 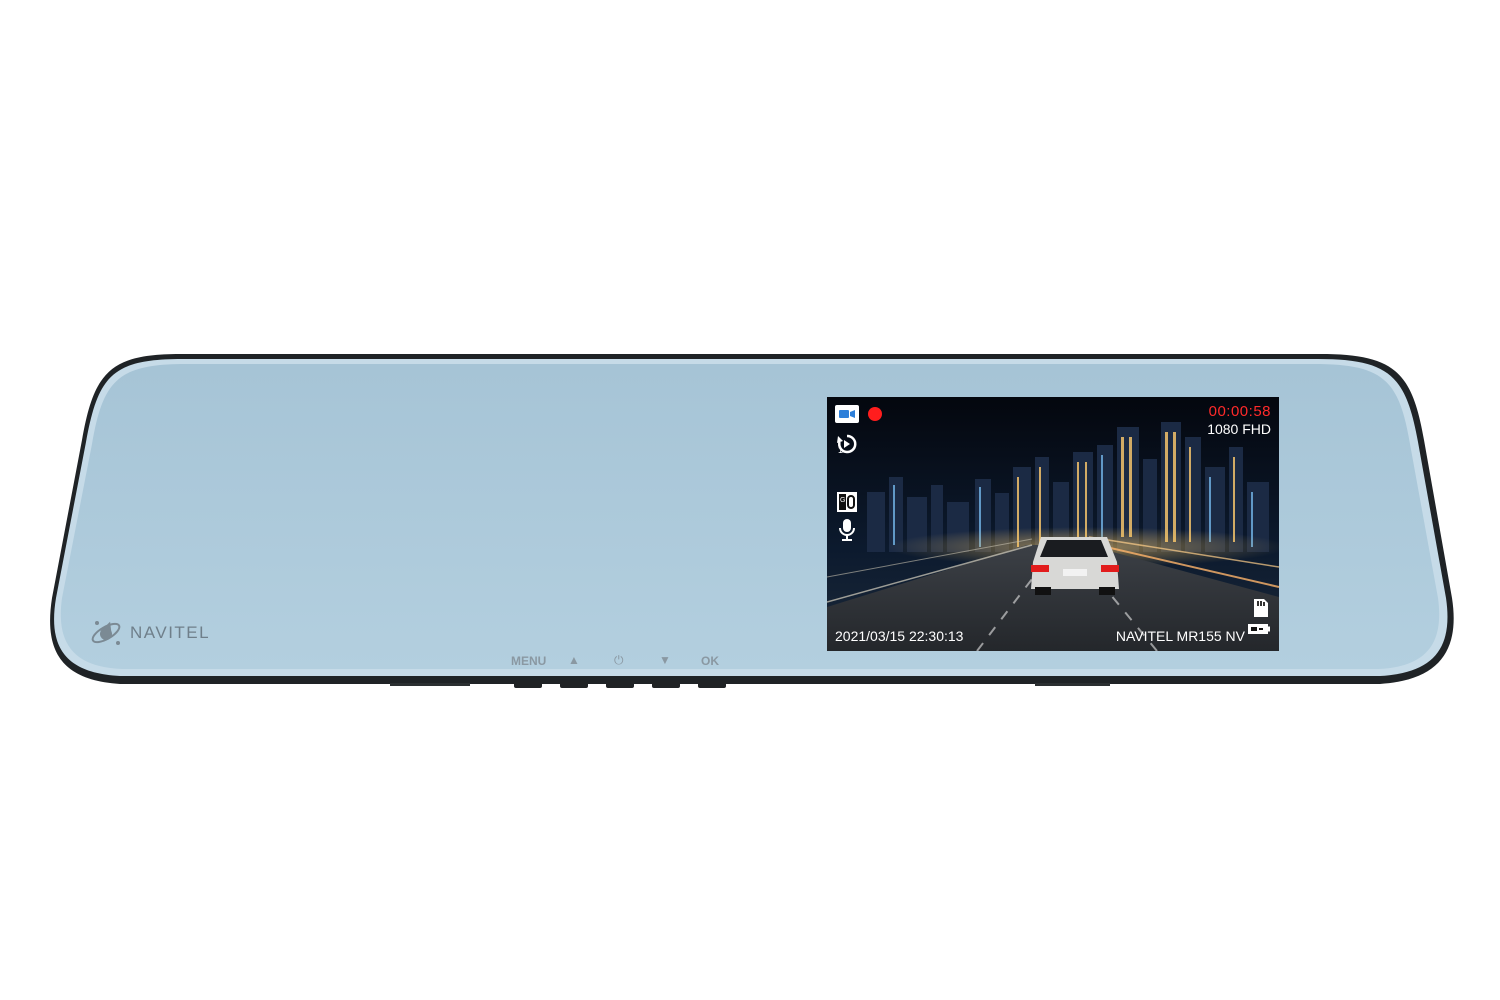 I want to click on battery-icon, so click(x=1259, y=631).